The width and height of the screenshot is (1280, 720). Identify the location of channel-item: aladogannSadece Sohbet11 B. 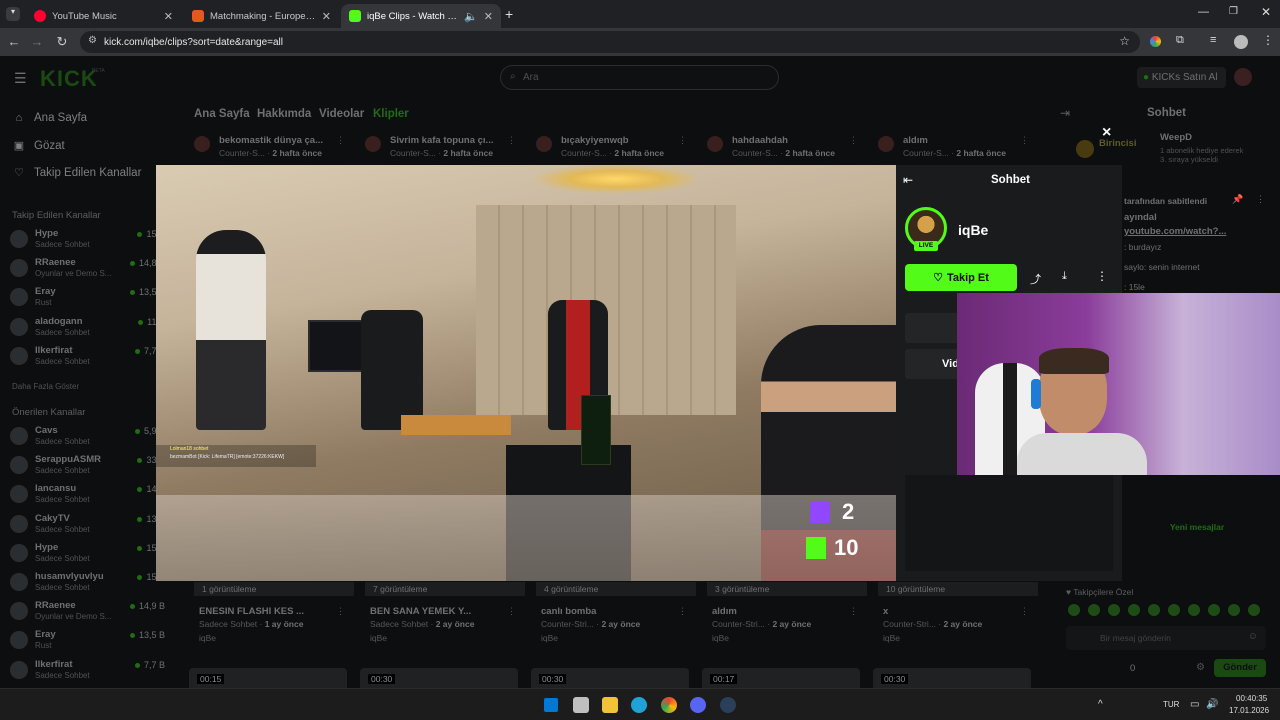
(87, 328).